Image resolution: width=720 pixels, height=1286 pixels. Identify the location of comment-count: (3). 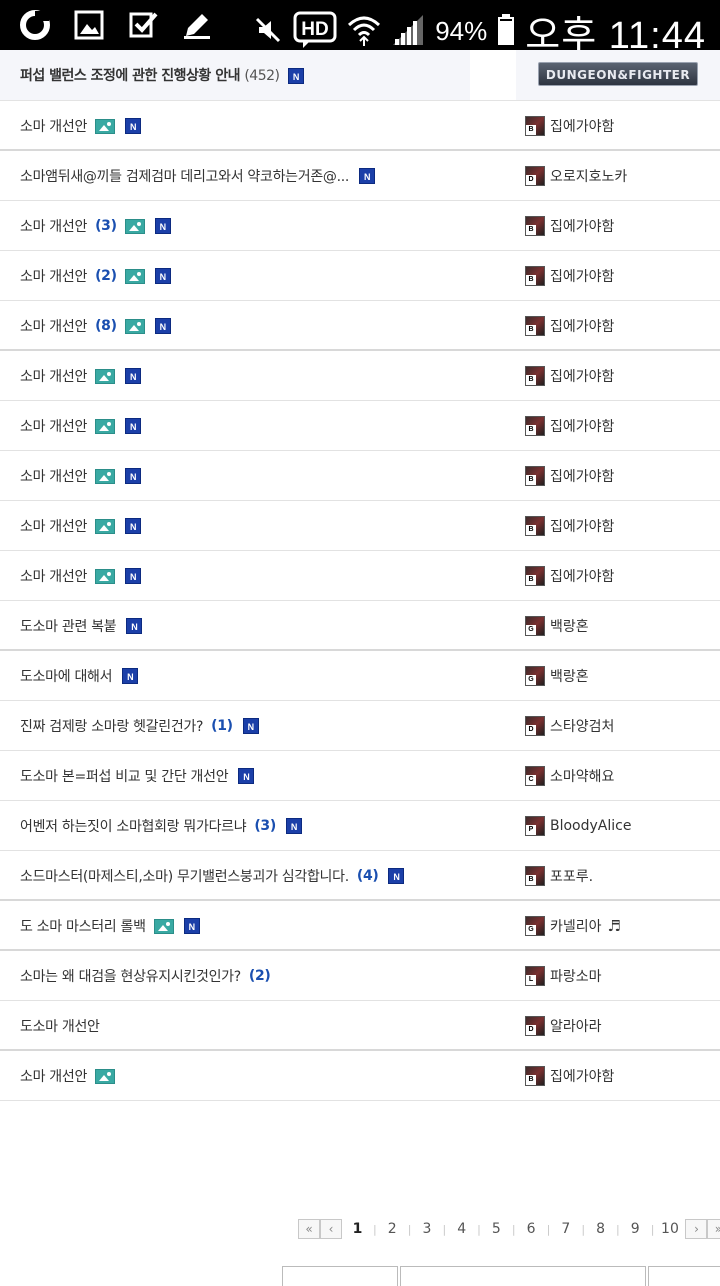
(106, 226).